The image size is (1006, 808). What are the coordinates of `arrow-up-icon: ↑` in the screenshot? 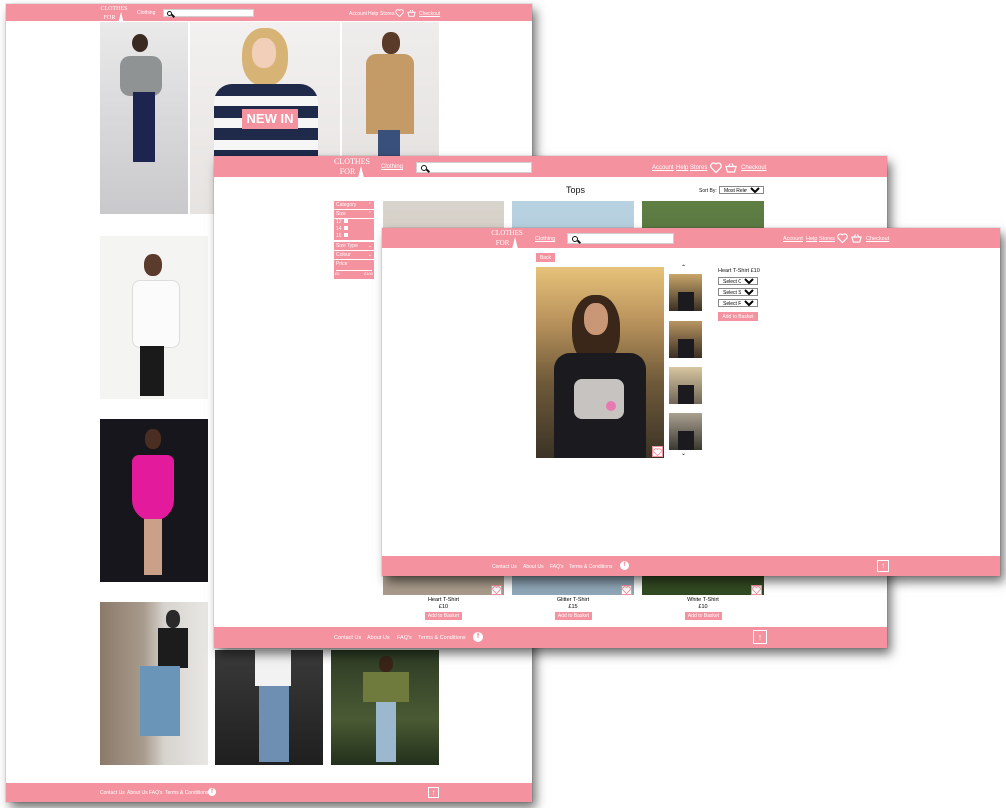 It's located at (433, 792).